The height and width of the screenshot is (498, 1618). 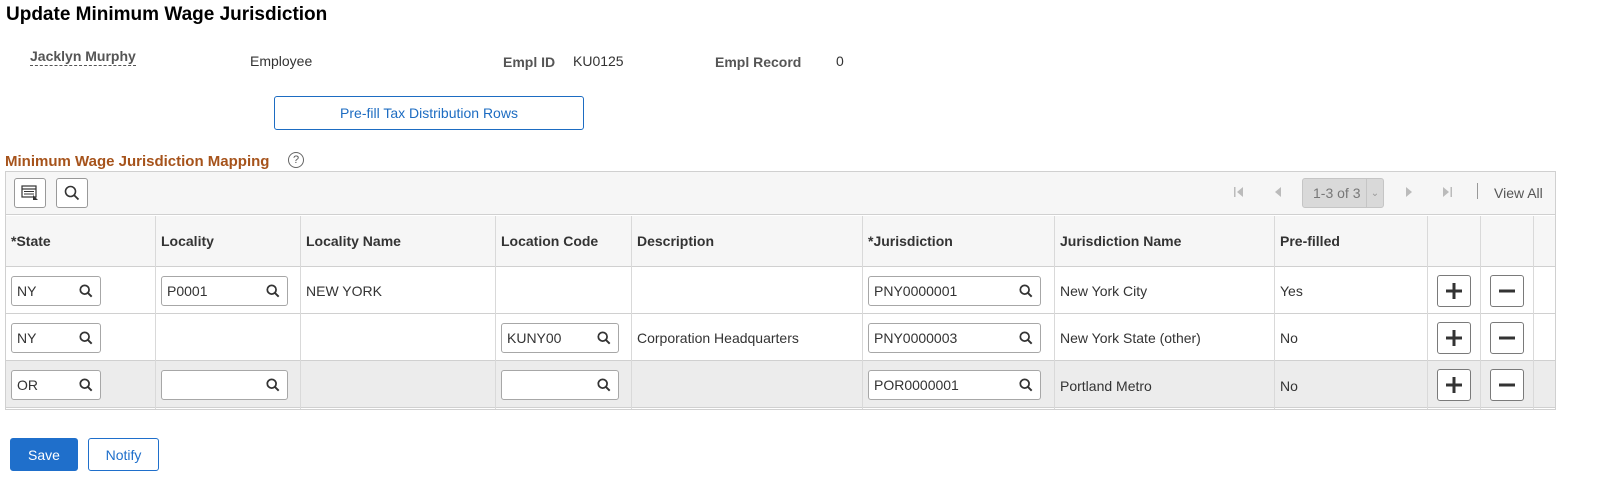 I want to click on last-page-icon, so click(x=1447, y=192).